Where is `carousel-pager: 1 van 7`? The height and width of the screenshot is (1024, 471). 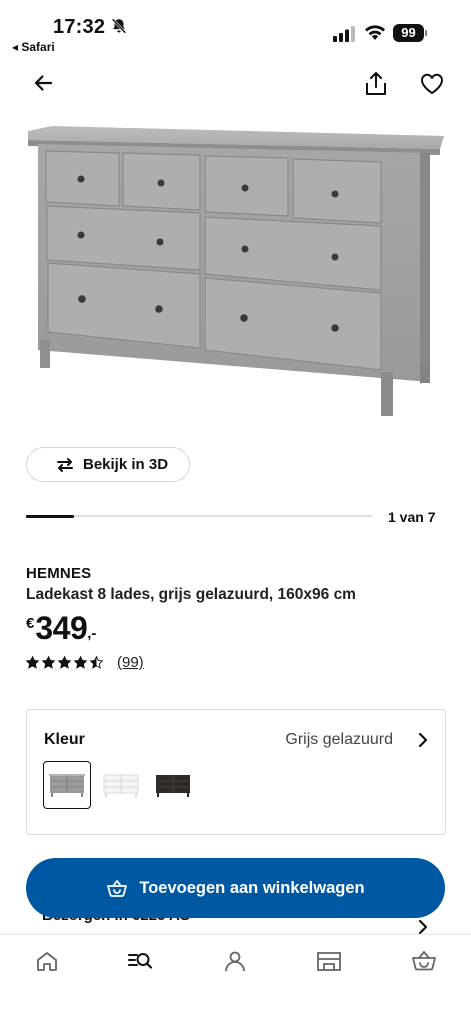 carousel-pager: 1 van 7 is located at coordinates (412, 517).